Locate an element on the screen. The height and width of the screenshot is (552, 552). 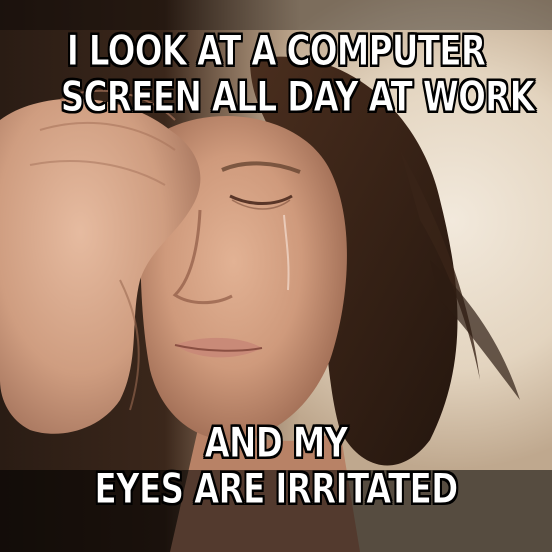
top-caption-line-1: I LOOK AT A COMPUTER is located at coordinates (276, 50).